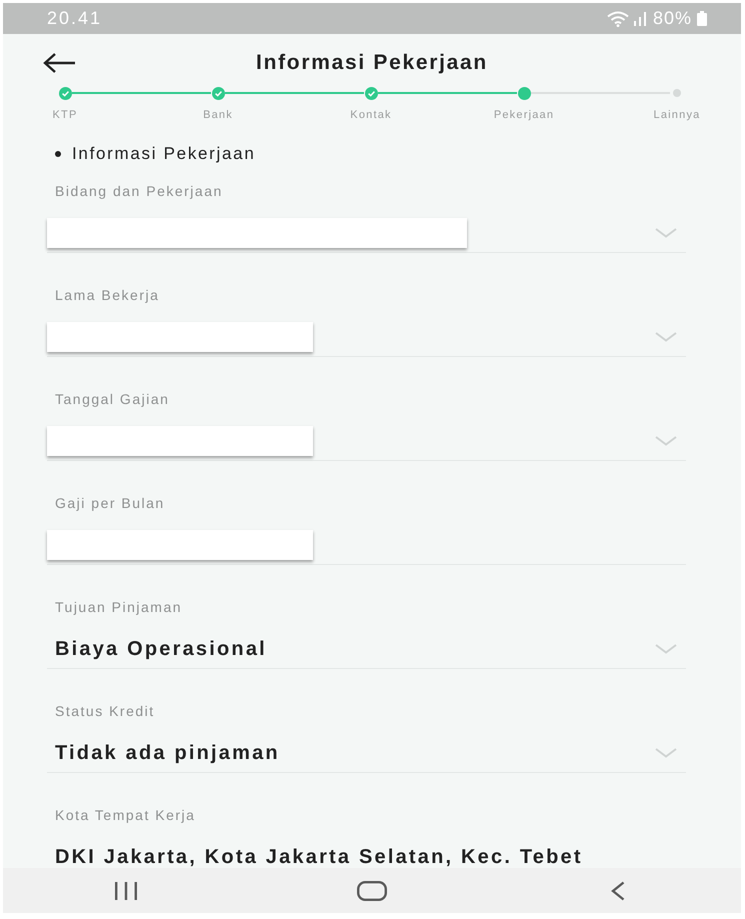  What do you see at coordinates (164, 154) in the screenshot?
I see `section-heading: Informasi Pekerjaan` at bounding box center [164, 154].